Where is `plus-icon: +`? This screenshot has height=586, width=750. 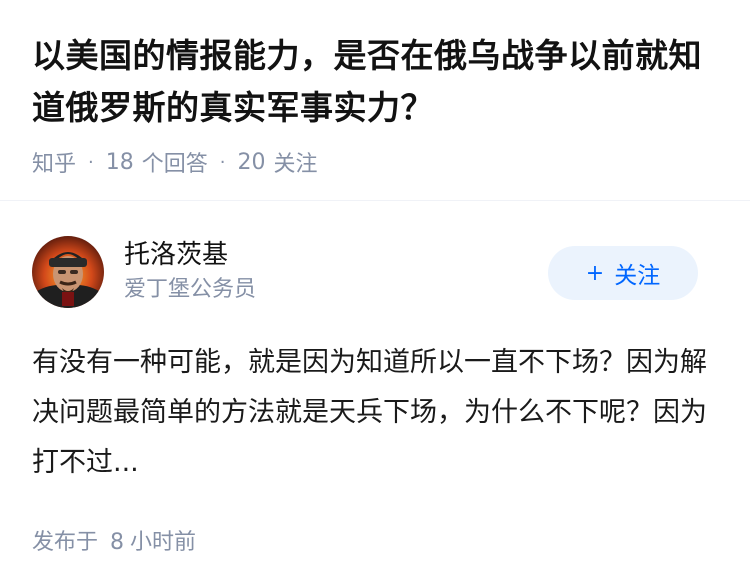 plus-icon: + is located at coordinates (595, 273).